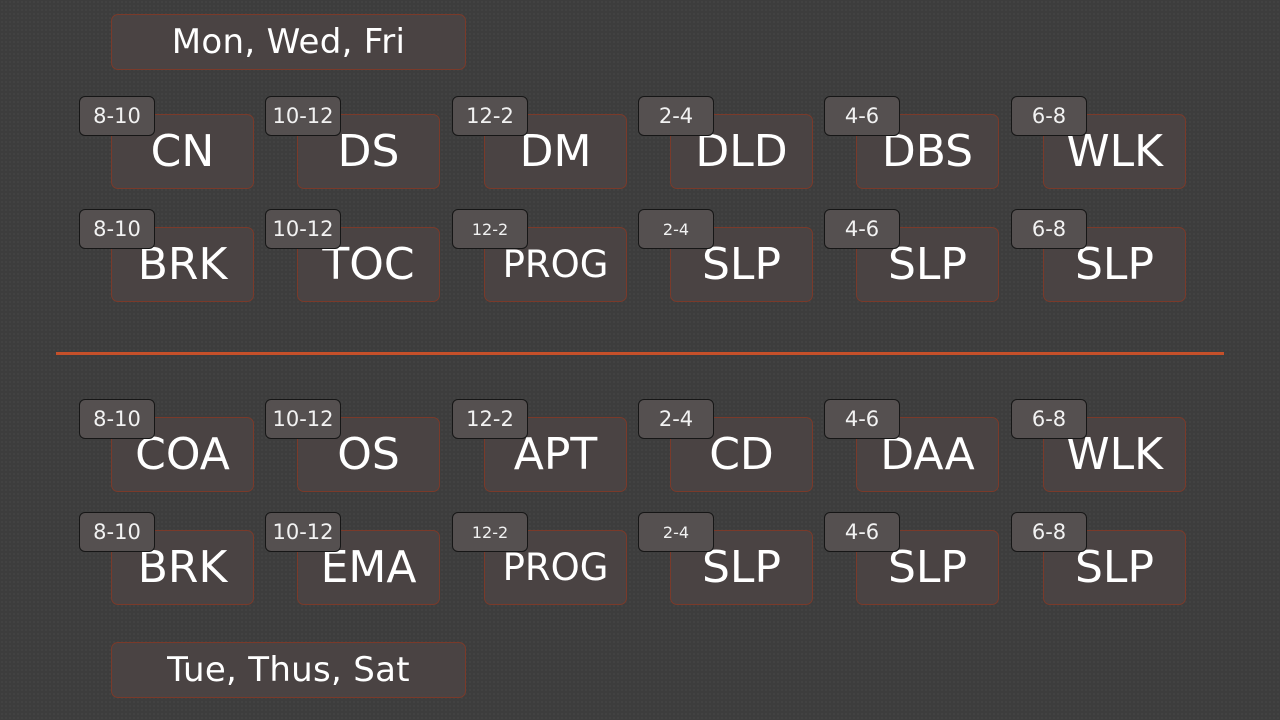 The width and height of the screenshot is (1280, 720). Describe the element at coordinates (547, 449) in the screenshot. I see `slot: APT 12-2` at that location.